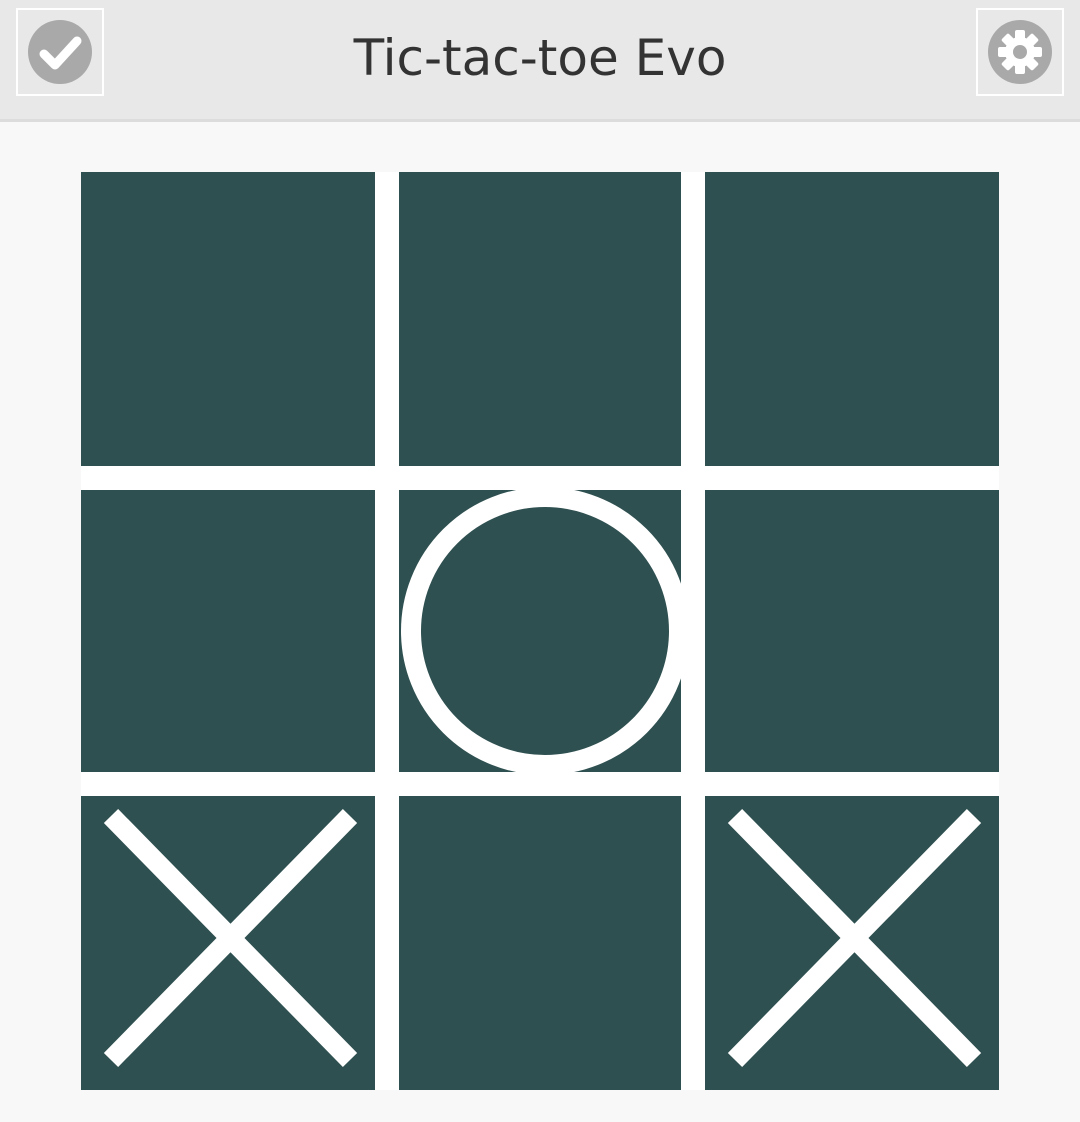  What do you see at coordinates (852, 631) in the screenshot?
I see `board-cell-r2-c3` at bounding box center [852, 631].